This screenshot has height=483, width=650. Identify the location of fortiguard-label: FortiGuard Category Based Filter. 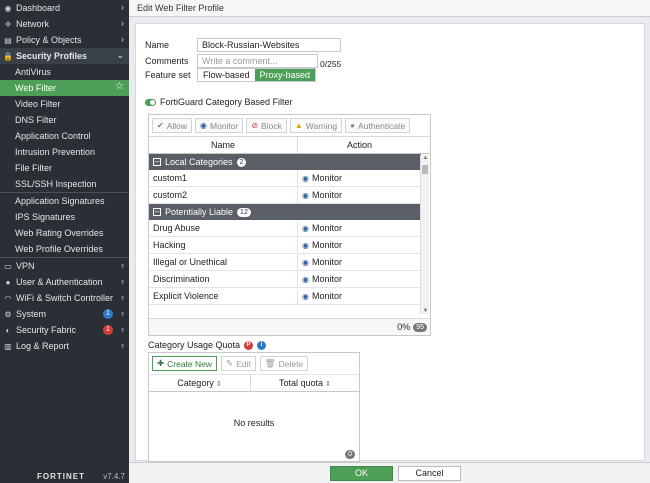
(226, 102).